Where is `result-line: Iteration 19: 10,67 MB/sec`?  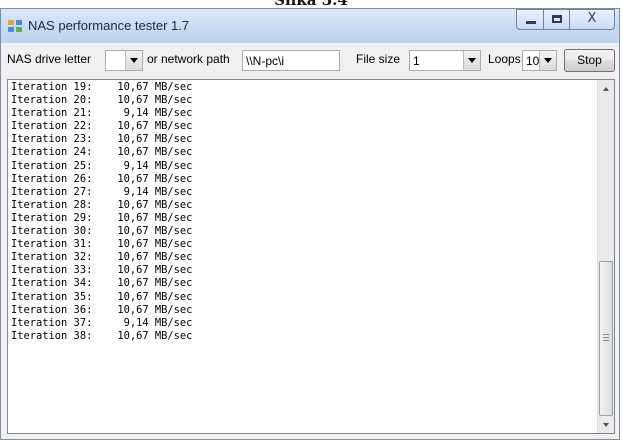 result-line: Iteration 19: 10,67 MB/sec is located at coordinates (102, 87).